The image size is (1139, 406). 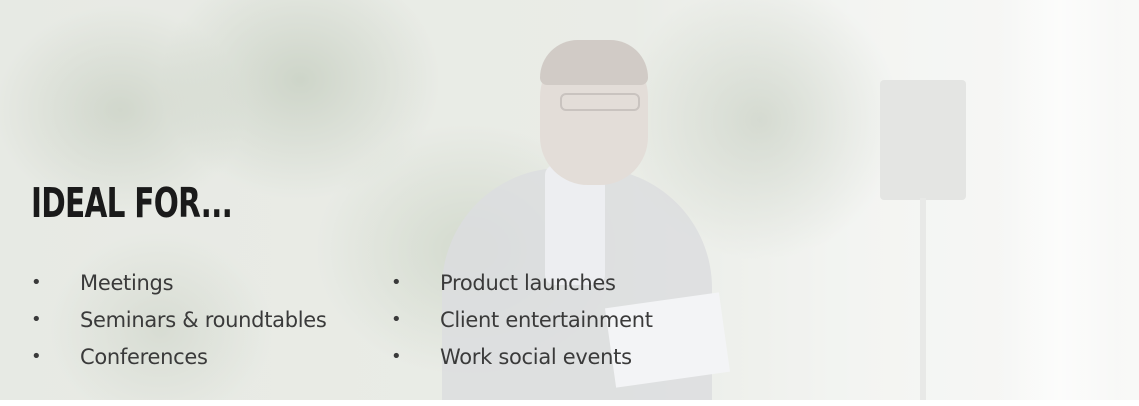 I want to click on list-item: • Client entertainment, so click(x=522, y=325).